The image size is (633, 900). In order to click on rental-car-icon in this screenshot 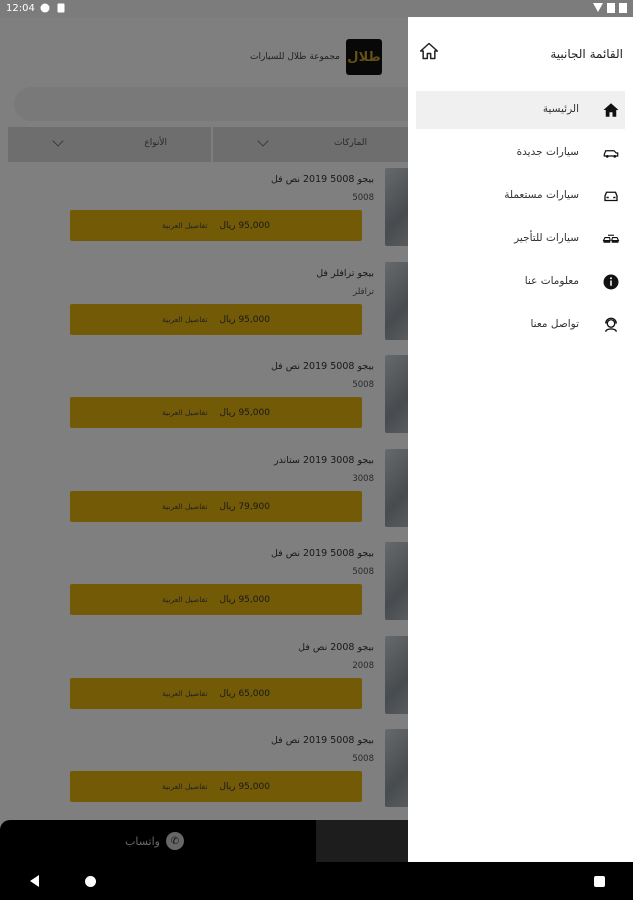, I will do `click(611, 239)`.